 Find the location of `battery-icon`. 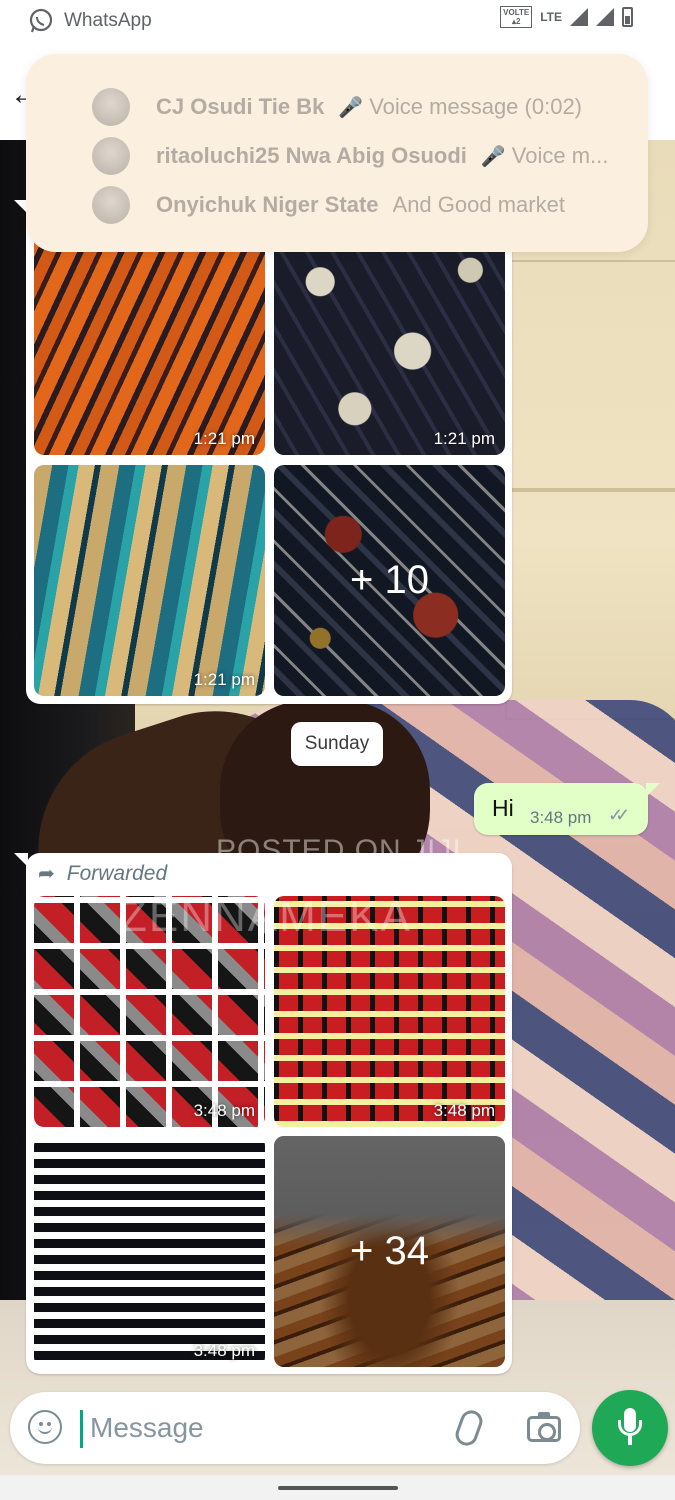

battery-icon is located at coordinates (627, 17).